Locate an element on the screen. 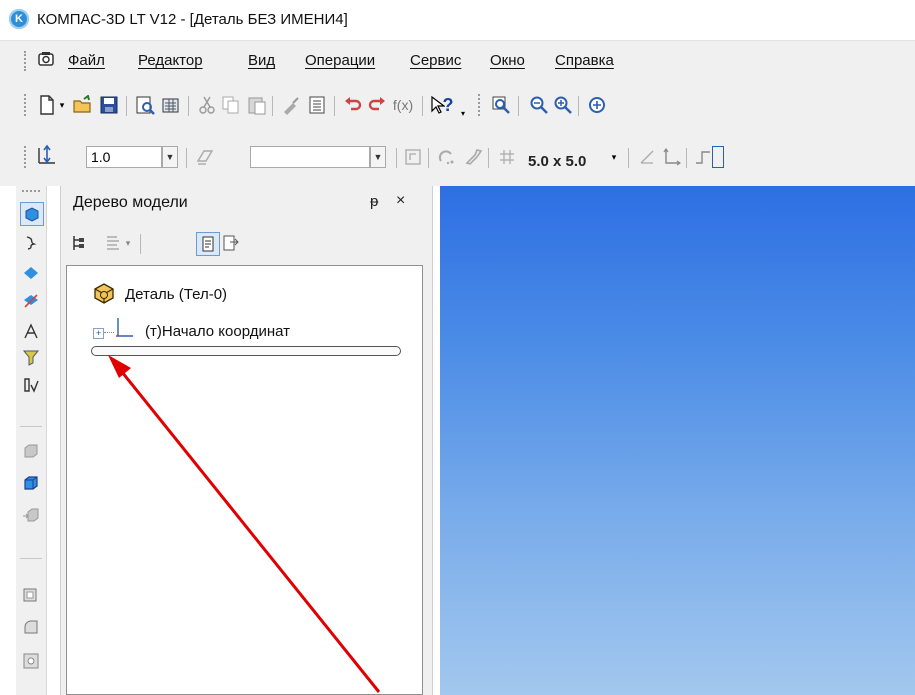 The width and height of the screenshot is (915, 695). shell-icon is located at coordinates (31, 595).